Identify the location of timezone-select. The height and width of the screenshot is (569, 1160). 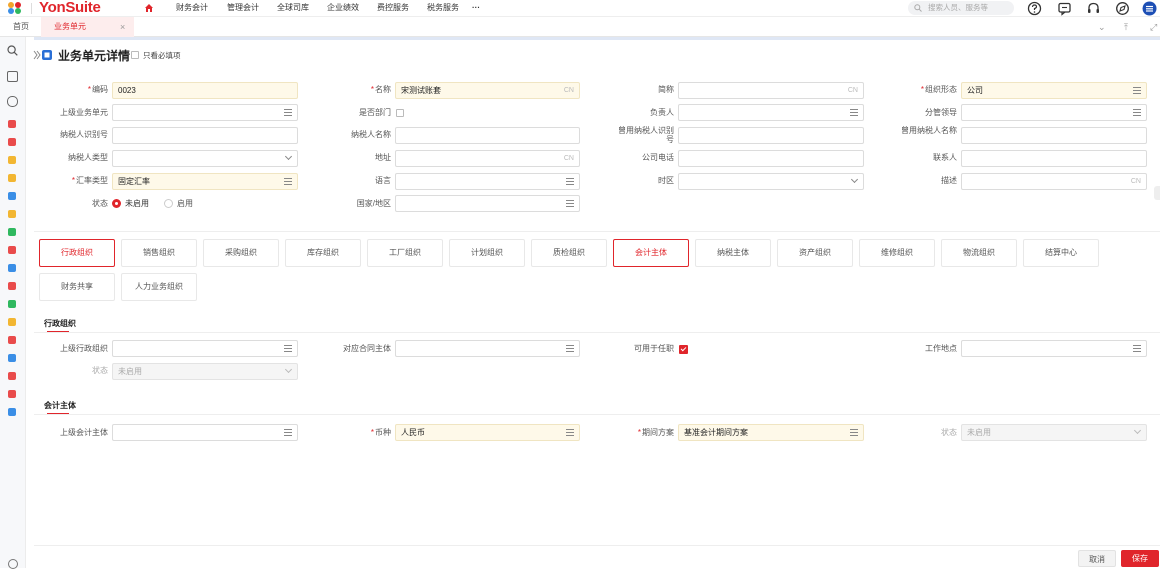
(771, 181).